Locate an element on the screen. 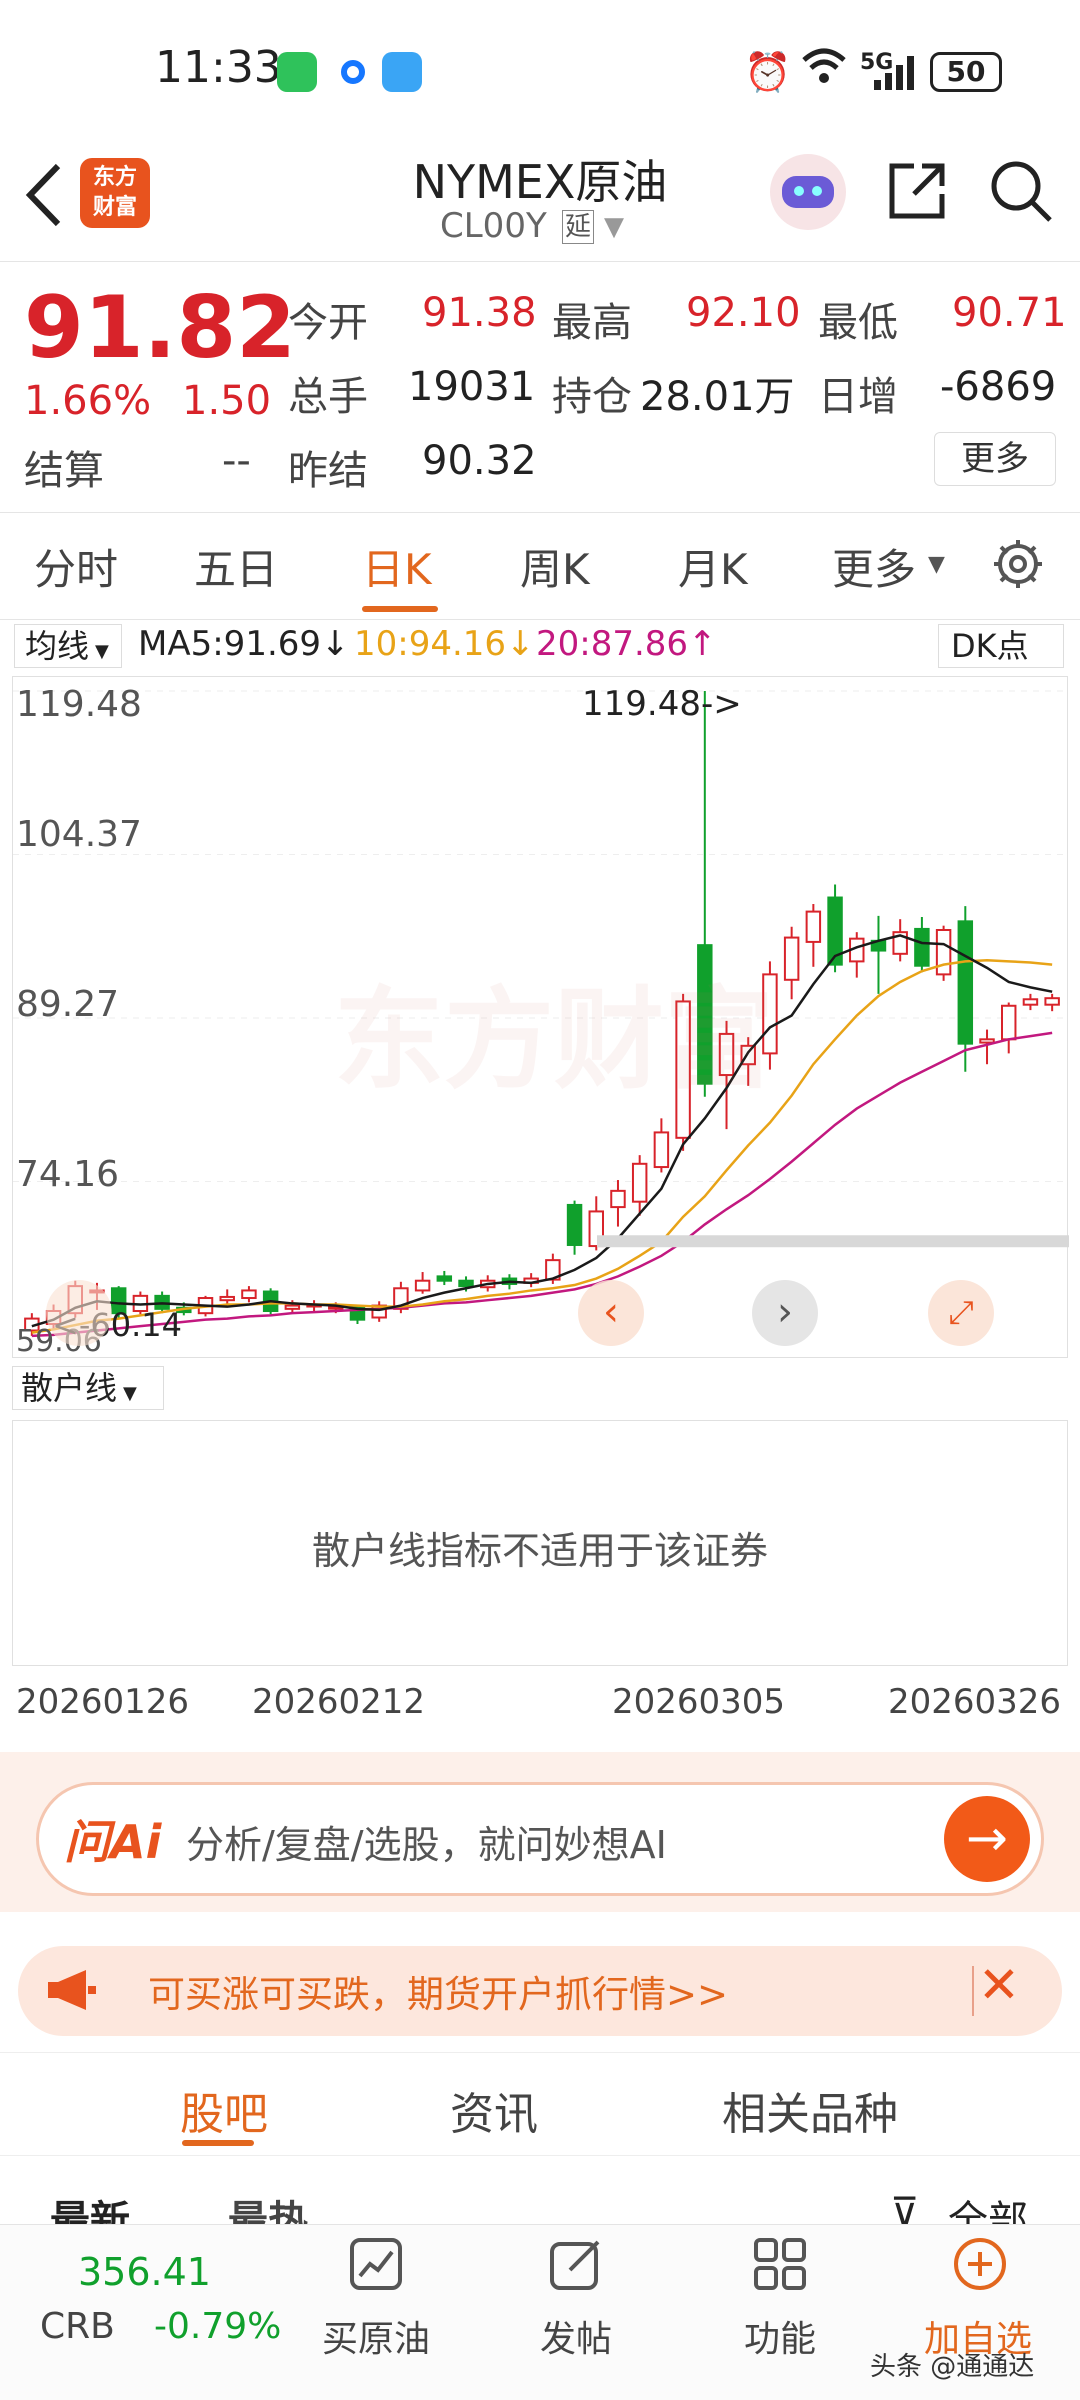 The width and height of the screenshot is (1080, 2400). tab-news: 资讯 is located at coordinates (494, 2110).